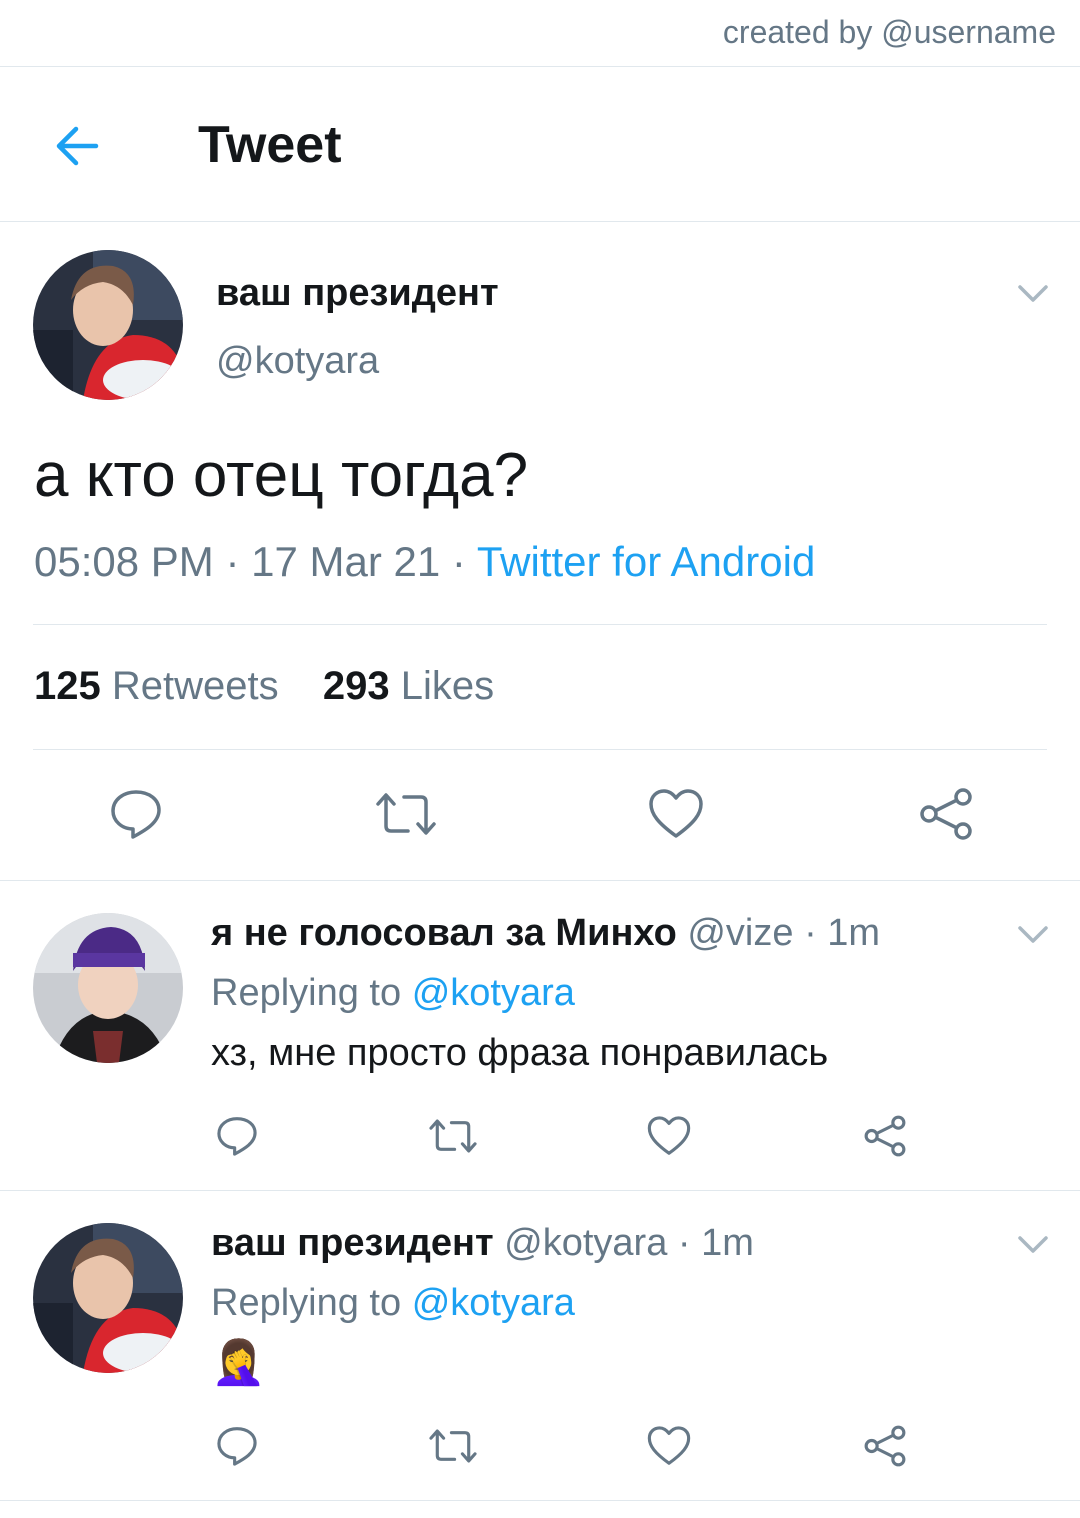 This screenshot has height=1518, width=1080. Describe the element at coordinates (124, 561) in the screenshot. I see `tweet-time: 05:08 PM` at that location.